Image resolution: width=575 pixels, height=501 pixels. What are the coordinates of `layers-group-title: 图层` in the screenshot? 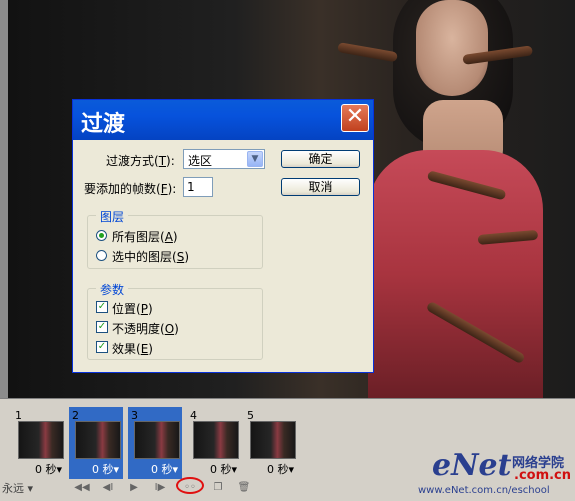 It's located at (112, 216).